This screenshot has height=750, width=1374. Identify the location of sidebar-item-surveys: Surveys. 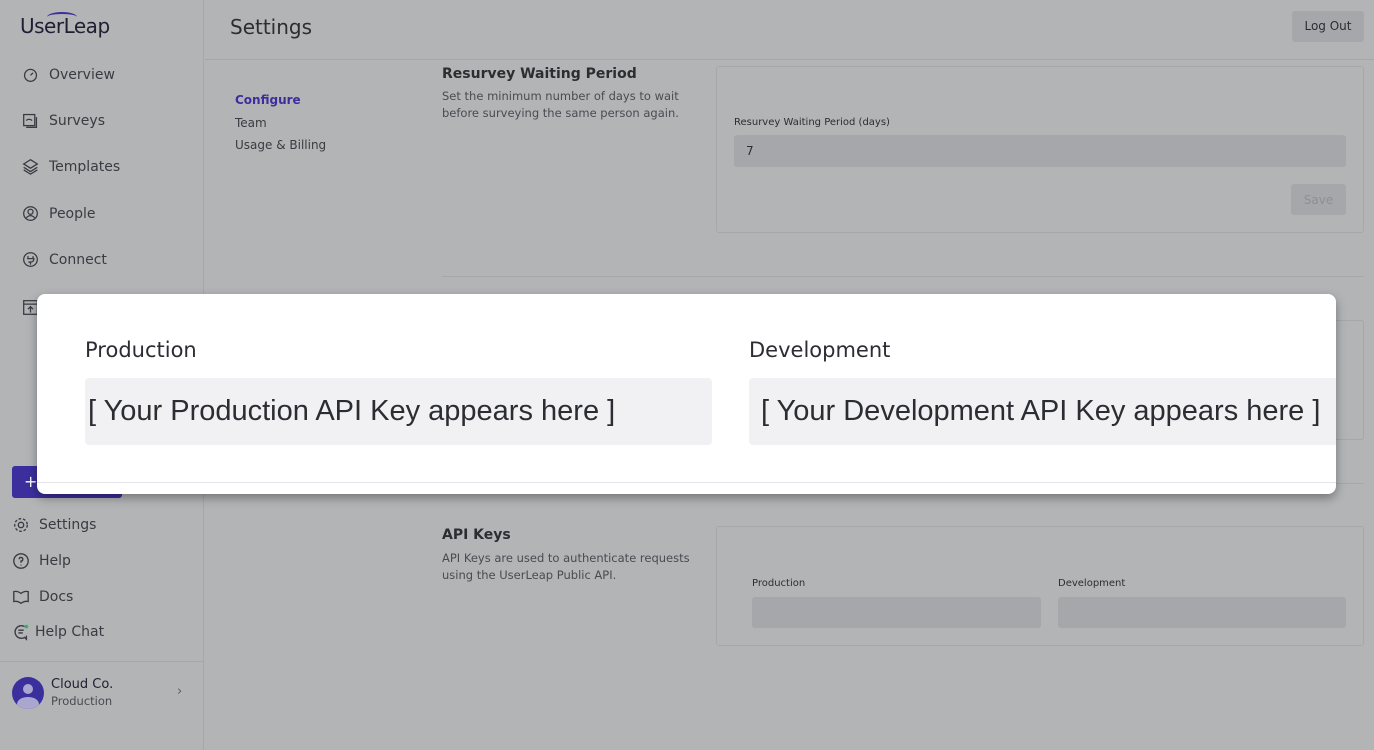
(63, 120).